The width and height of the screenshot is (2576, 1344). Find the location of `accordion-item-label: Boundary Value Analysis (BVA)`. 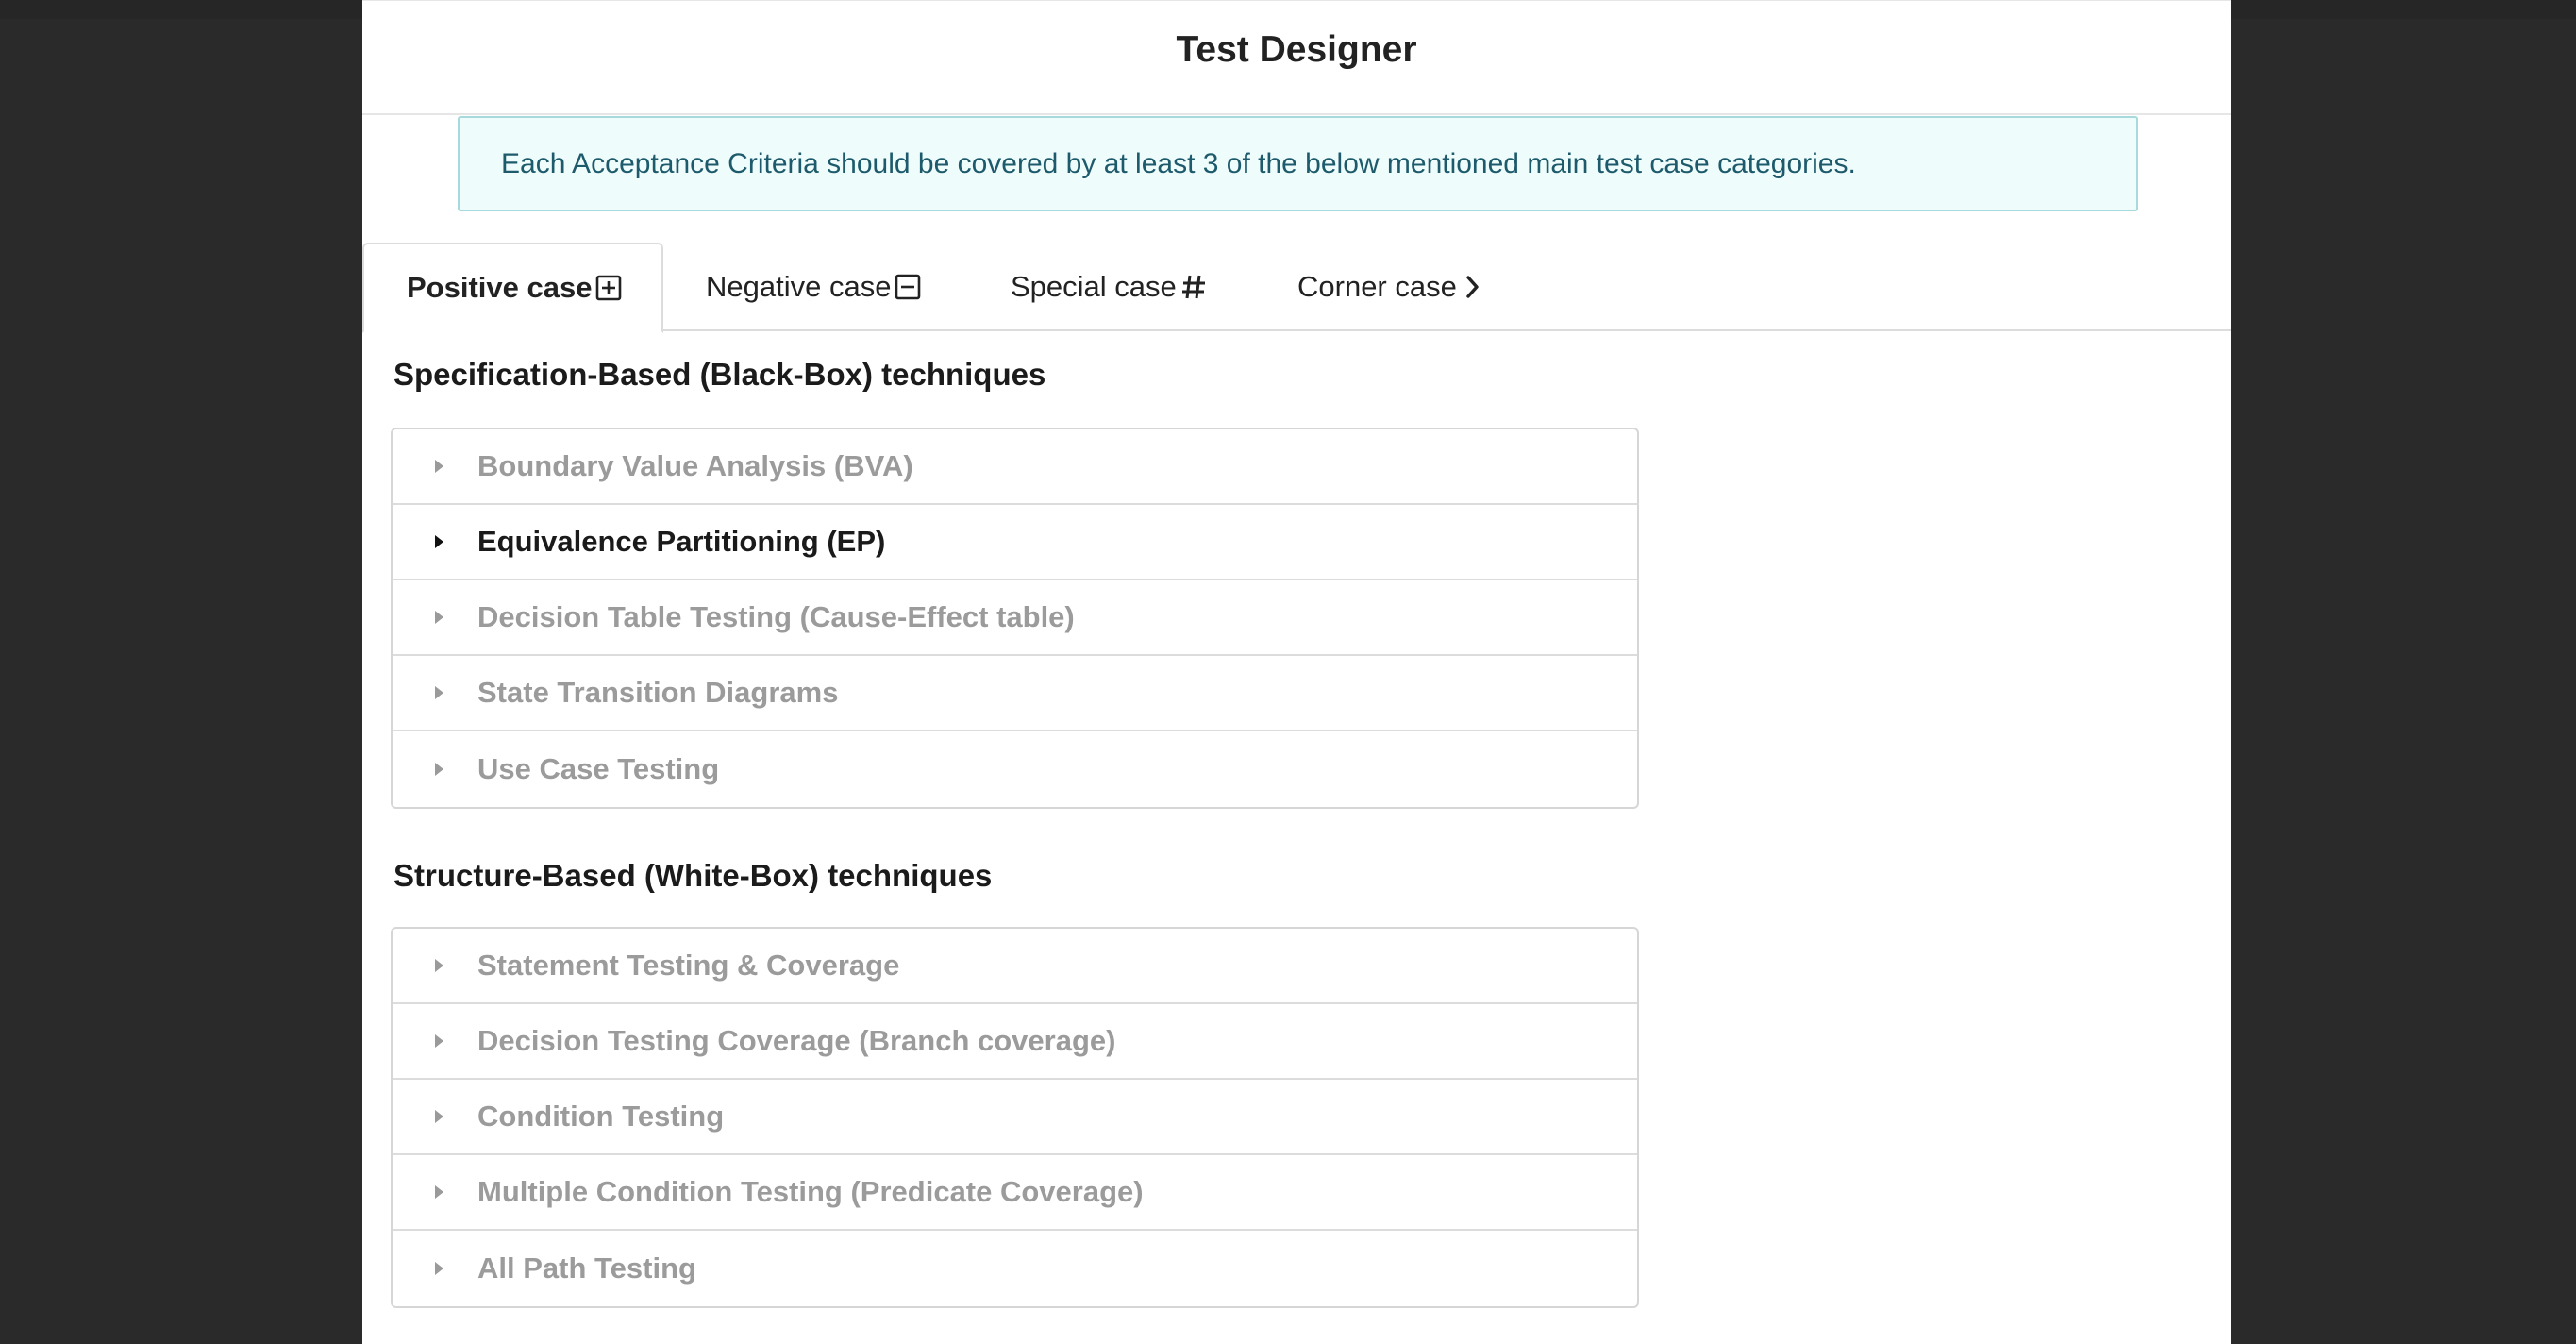

accordion-item-label: Boundary Value Analysis (BVA) is located at coordinates (695, 465).